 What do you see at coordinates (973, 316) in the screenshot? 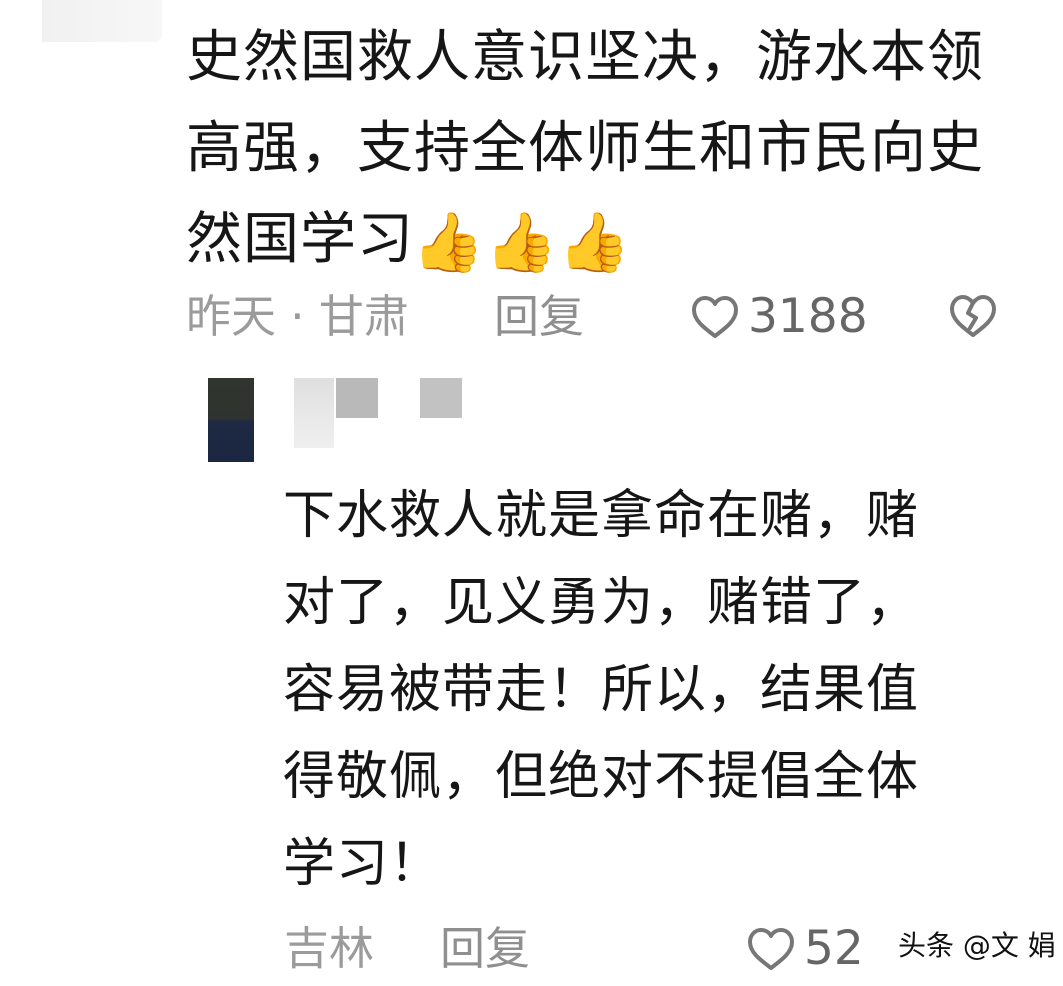
I see `broken-heart-icon` at bounding box center [973, 316].